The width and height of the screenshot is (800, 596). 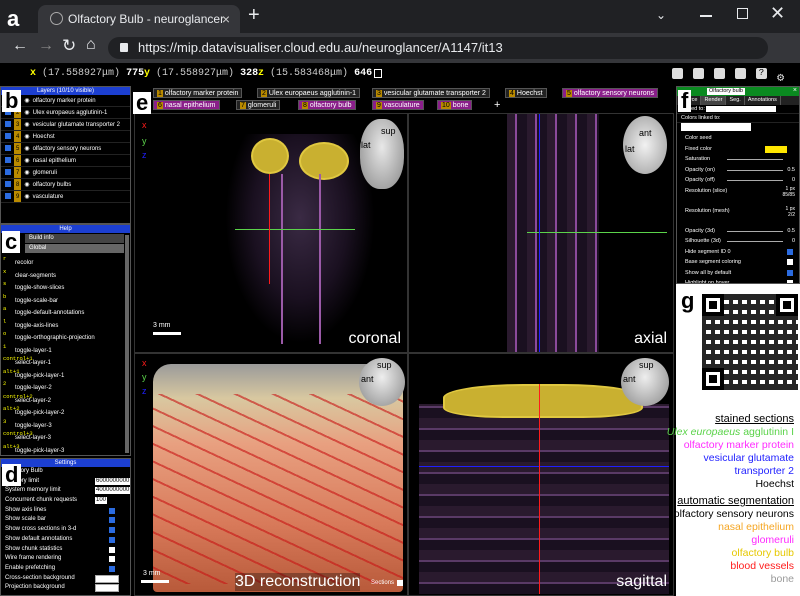 What do you see at coordinates (541, 233) in the screenshot?
I see `axial-view: ant lat axial` at bounding box center [541, 233].